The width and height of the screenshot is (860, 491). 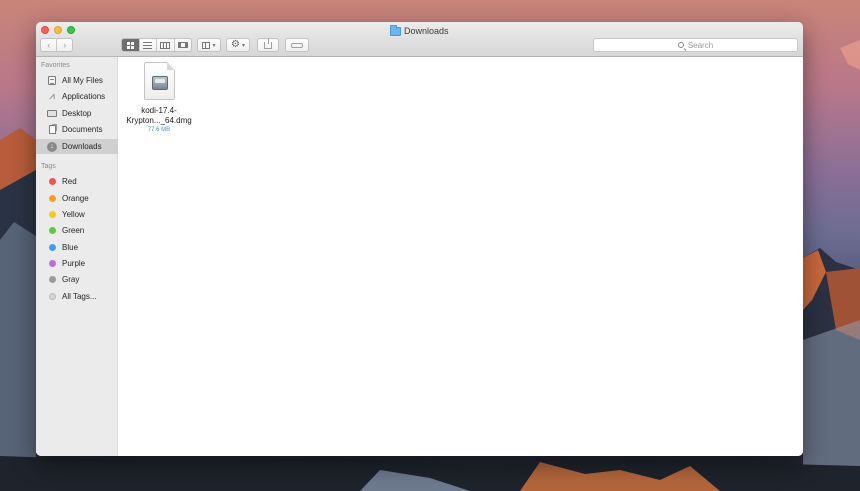 I want to click on view-mode-selector, so click(x=156, y=45).